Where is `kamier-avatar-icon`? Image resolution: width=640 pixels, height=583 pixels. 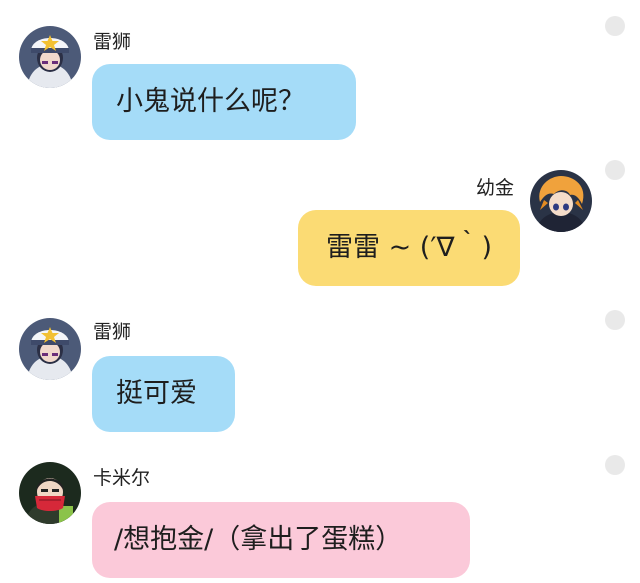 kamier-avatar-icon is located at coordinates (50, 493).